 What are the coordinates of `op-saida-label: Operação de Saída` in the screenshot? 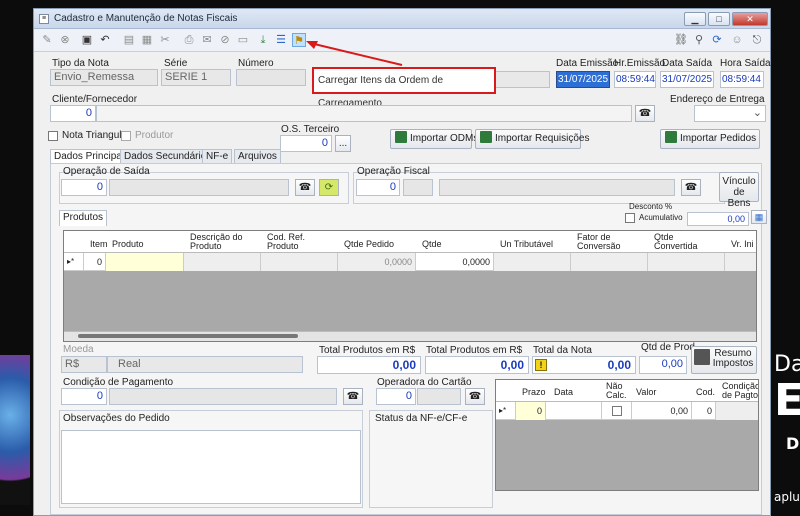 It's located at (106, 171).